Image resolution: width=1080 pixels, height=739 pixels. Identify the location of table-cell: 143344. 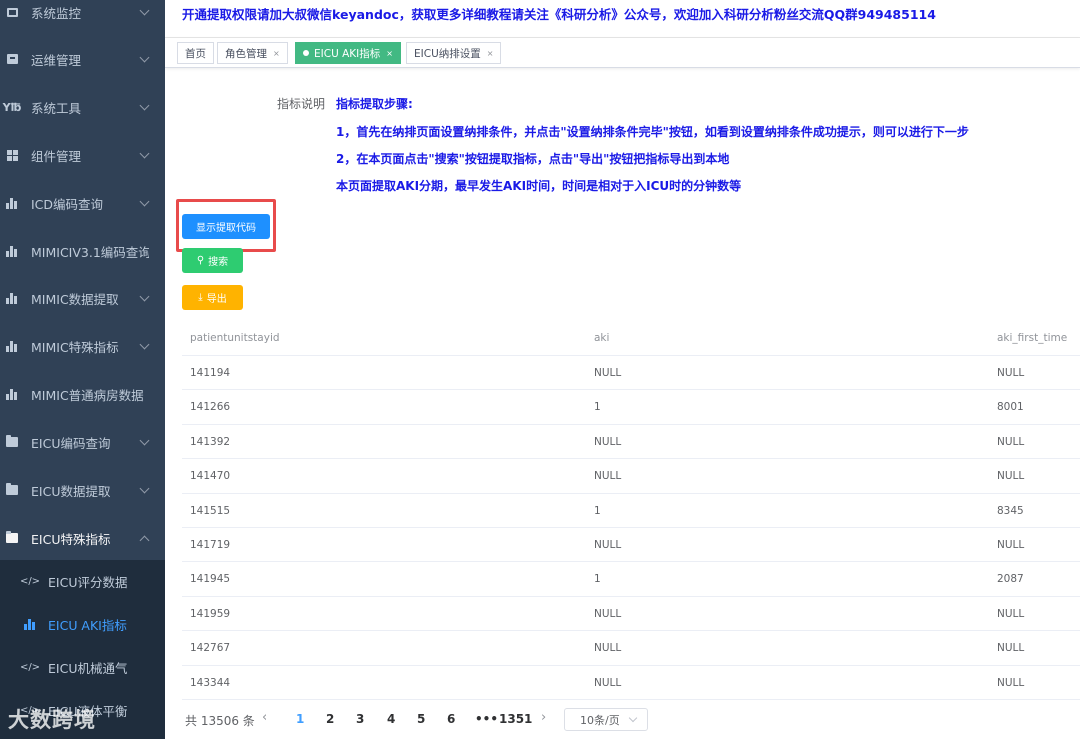
(210, 682).